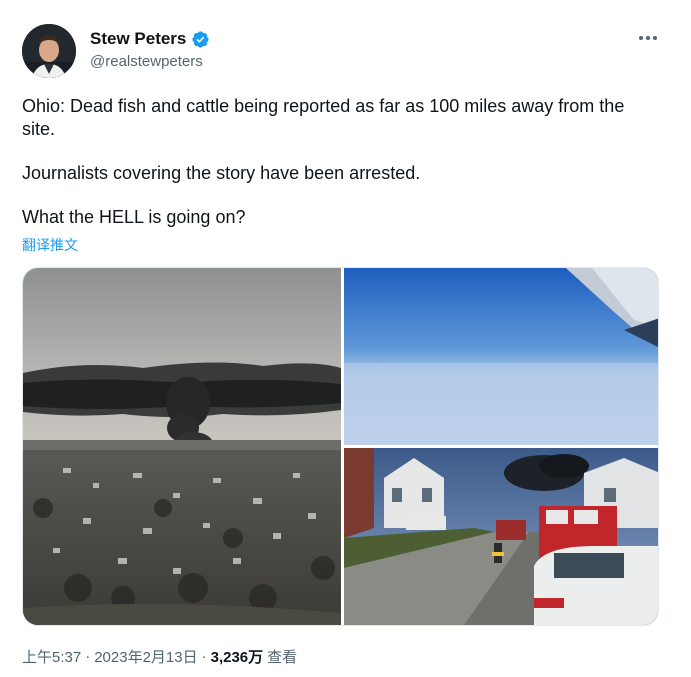 The height and width of the screenshot is (677, 691). I want to click on translate-tweet-link: 翻译推文, so click(50, 245).